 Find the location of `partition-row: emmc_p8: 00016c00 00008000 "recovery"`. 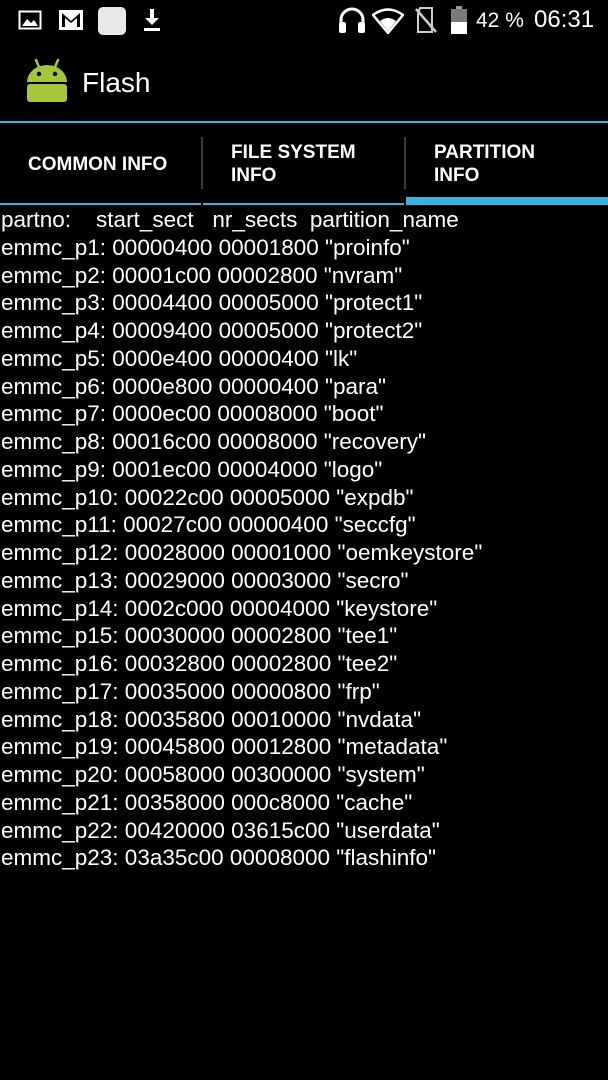

partition-row: emmc_p8: 00016c00 00008000 "recovery" is located at coordinates (213, 441).